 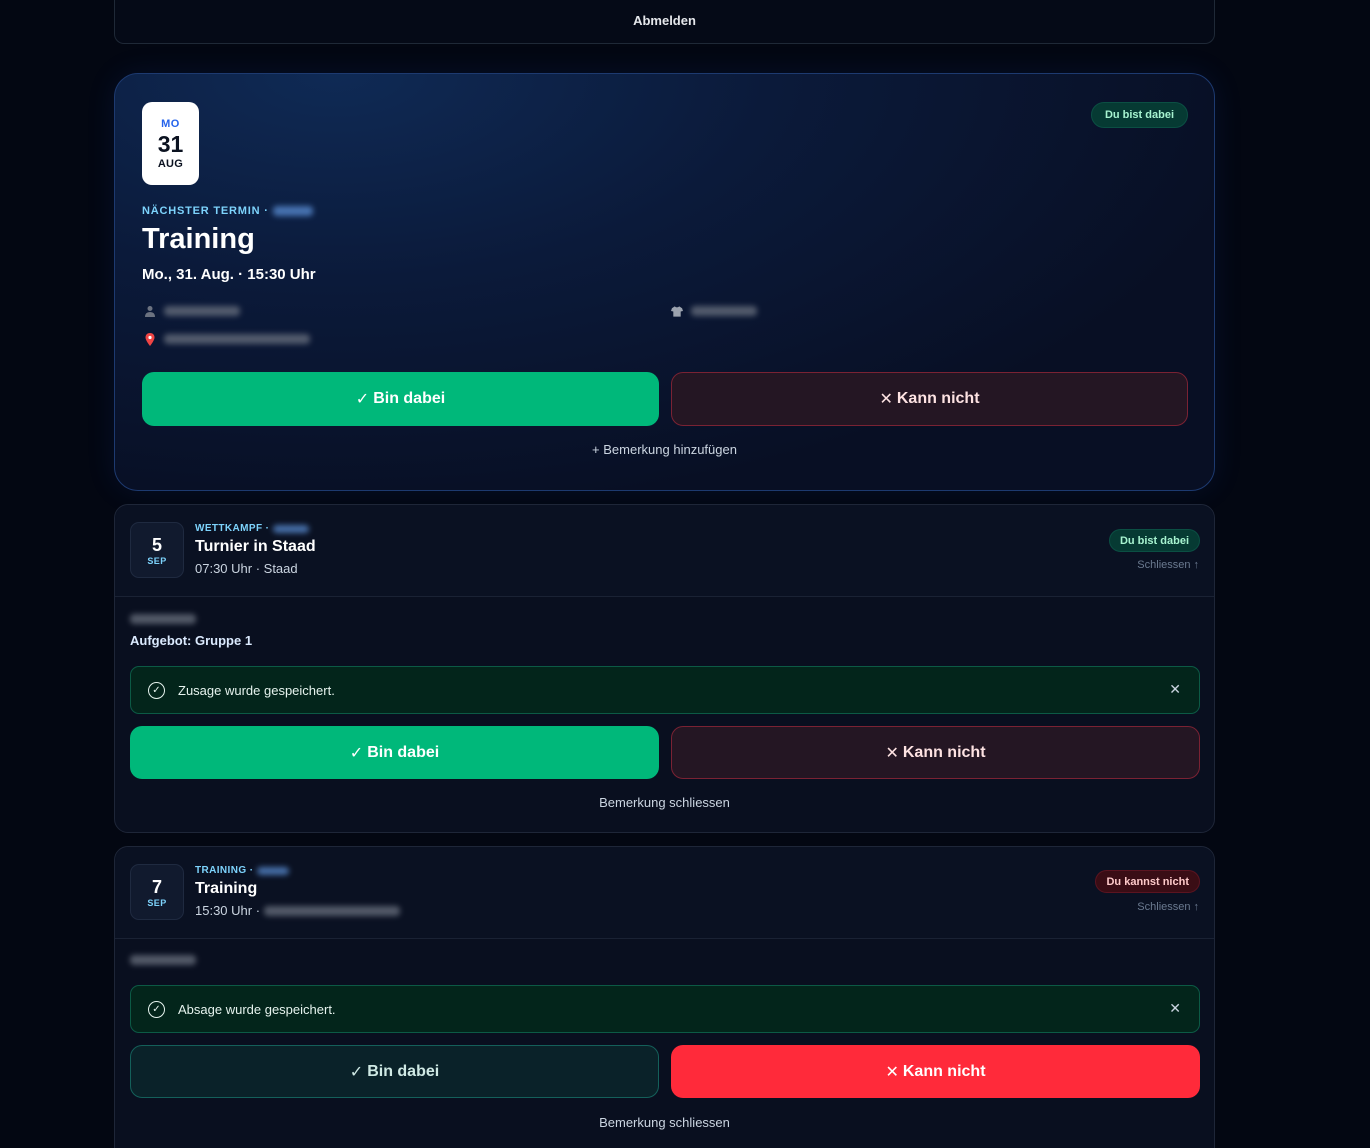 I want to click on event-date-badge: 7 SEP, so click(x=157, y=892).